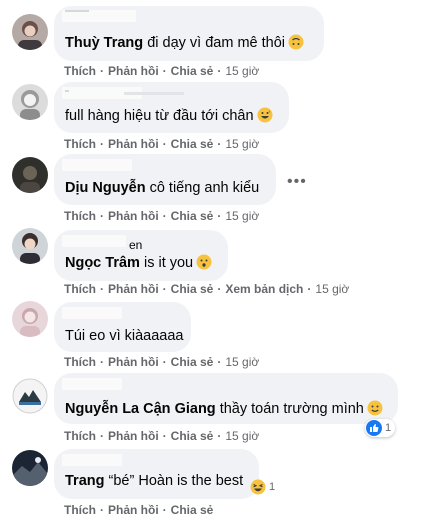 The height and width of the screenshot is (523, 439). What do you see at coordinates (159, 116) in the screenshot?
I see `comment-text: full hàng hiệu từ đầu tới chân` at bounding box center [159, 116].